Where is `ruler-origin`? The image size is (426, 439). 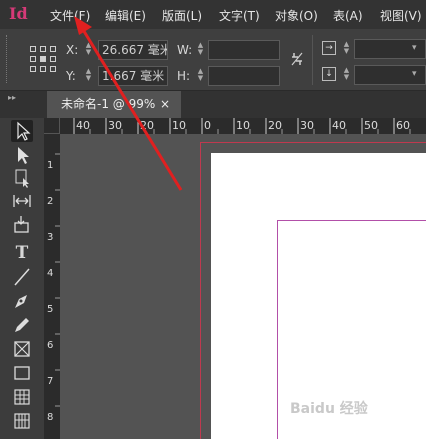 ruler-origin is located at coordinates (52, 126).